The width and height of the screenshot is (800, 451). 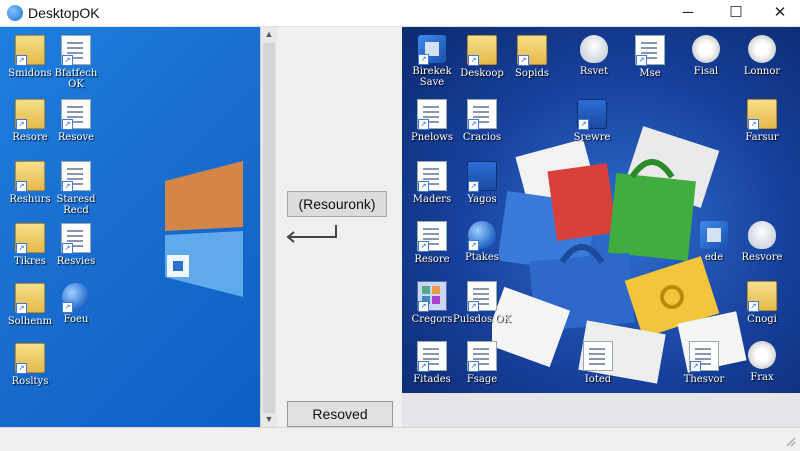 I want to click on desktop-icon: ↗ Staresd Recd, so click(x=76, y=188).